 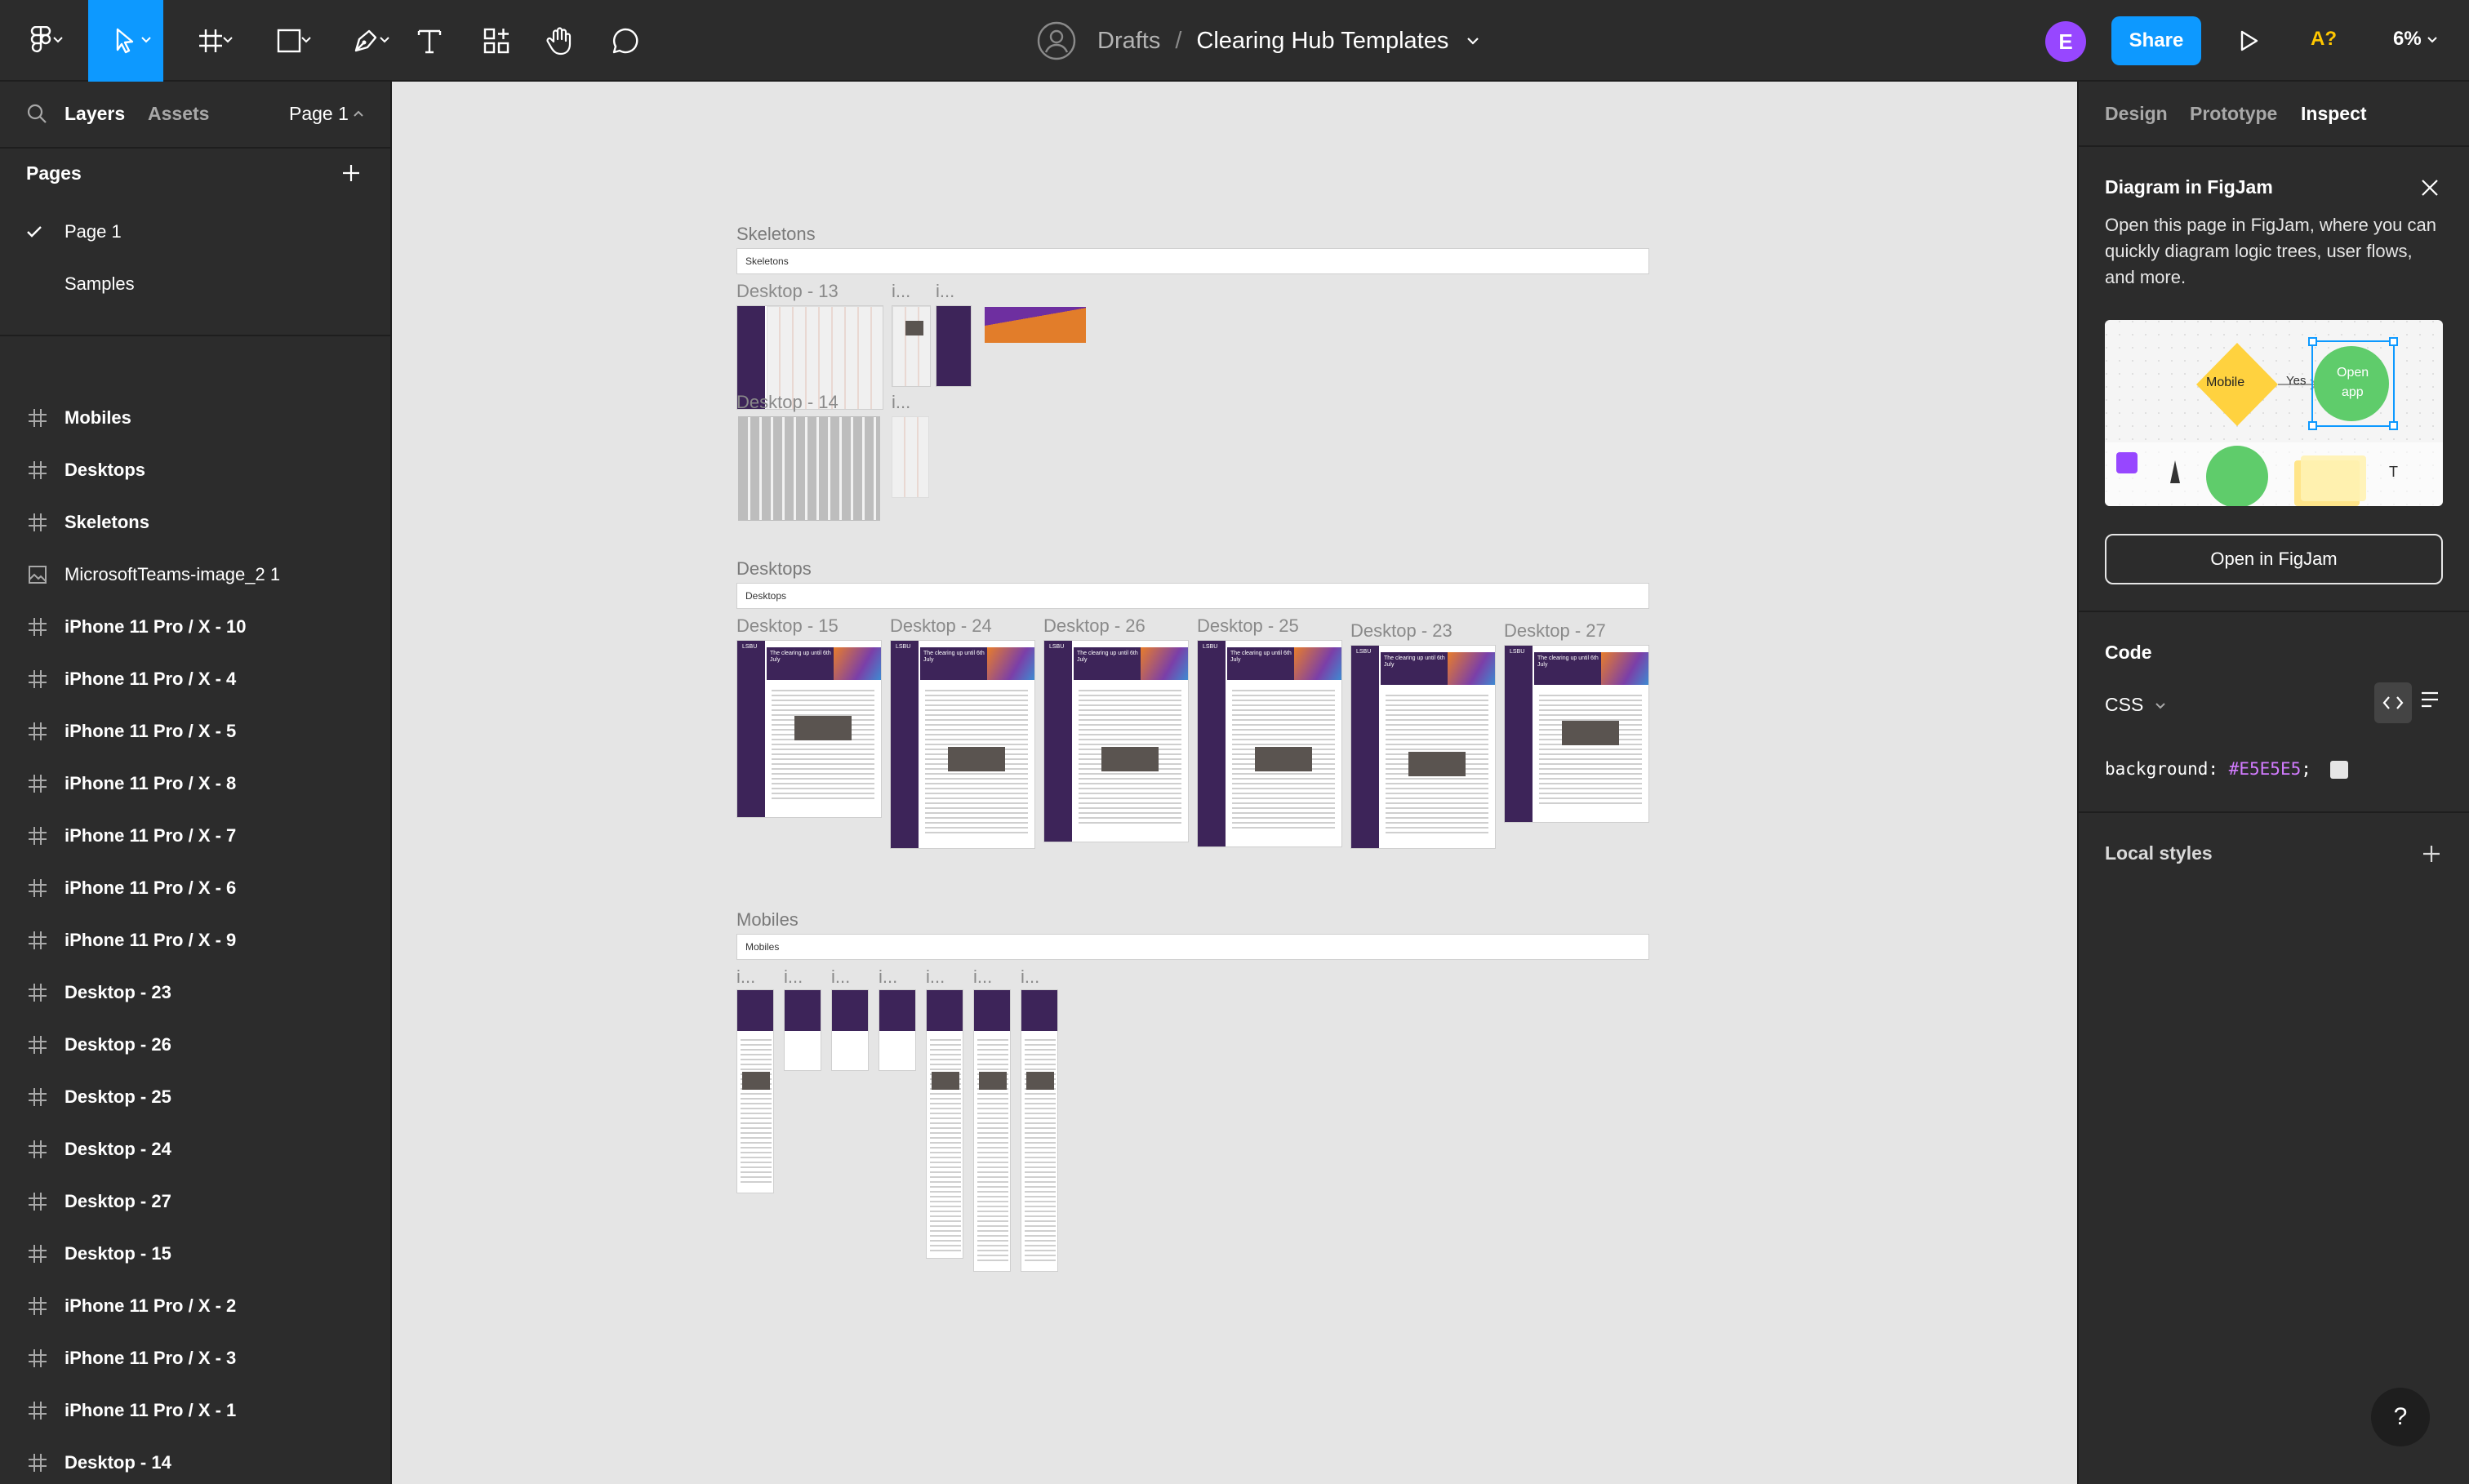 I want to click on tab-design: Design, so click(x=2136, y=114).